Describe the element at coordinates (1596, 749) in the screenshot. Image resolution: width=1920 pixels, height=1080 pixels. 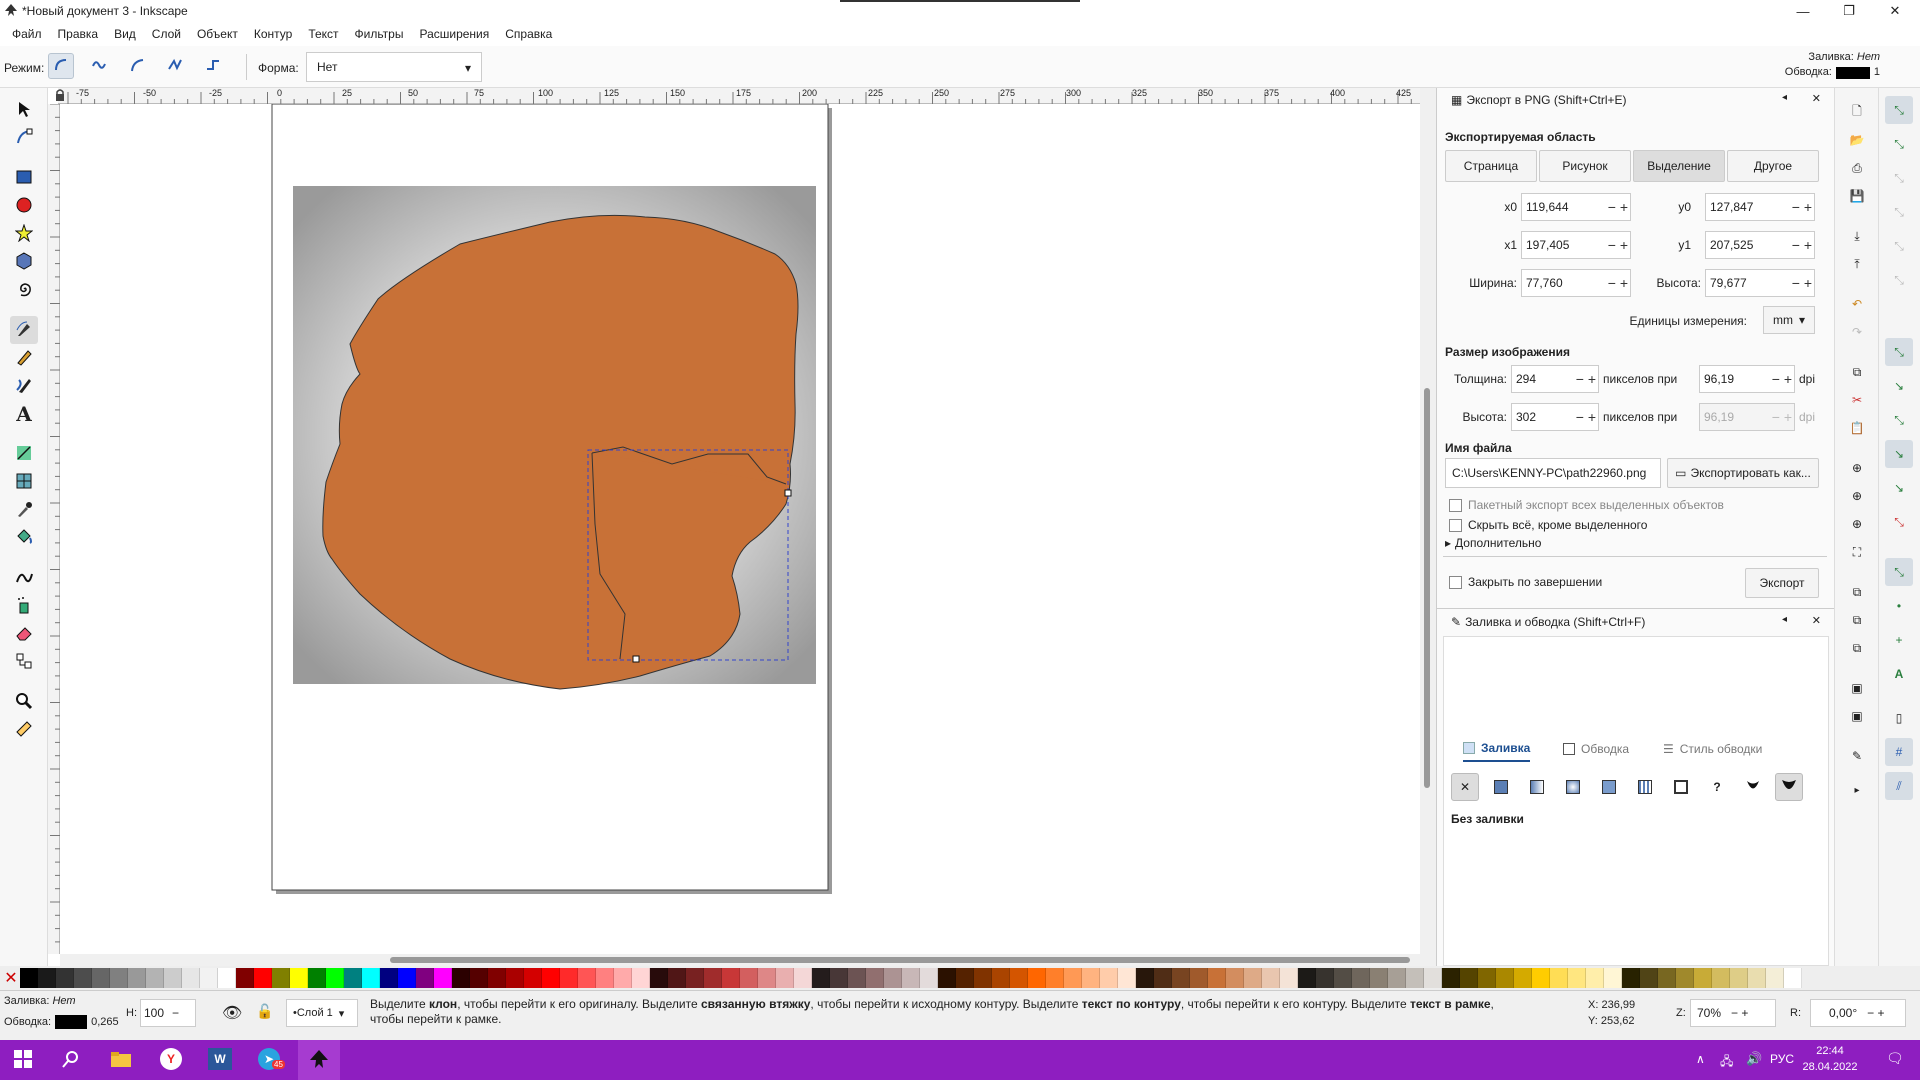
I see `tab-stroke: Обводка` at that location.